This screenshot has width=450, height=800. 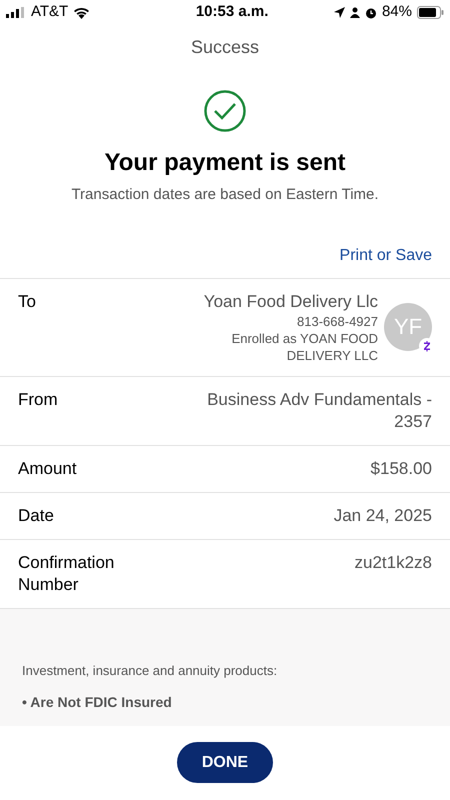 What do you see at coordinates (232, 12) in the screenshot?
I see `status-time: 10:53 a.m.` at bounding box center [232, 12].